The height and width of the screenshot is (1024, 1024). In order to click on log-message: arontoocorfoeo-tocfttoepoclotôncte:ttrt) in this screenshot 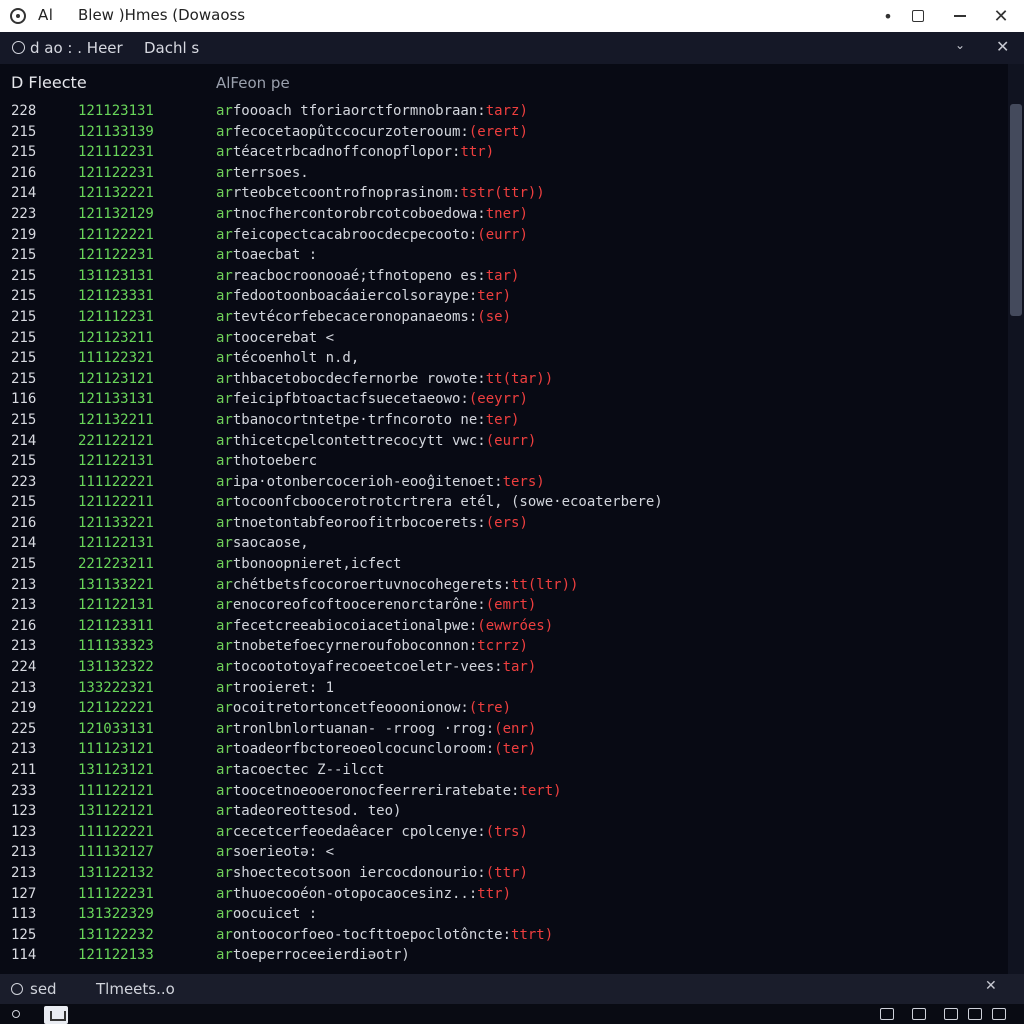, I will do `click(384, 935)`.